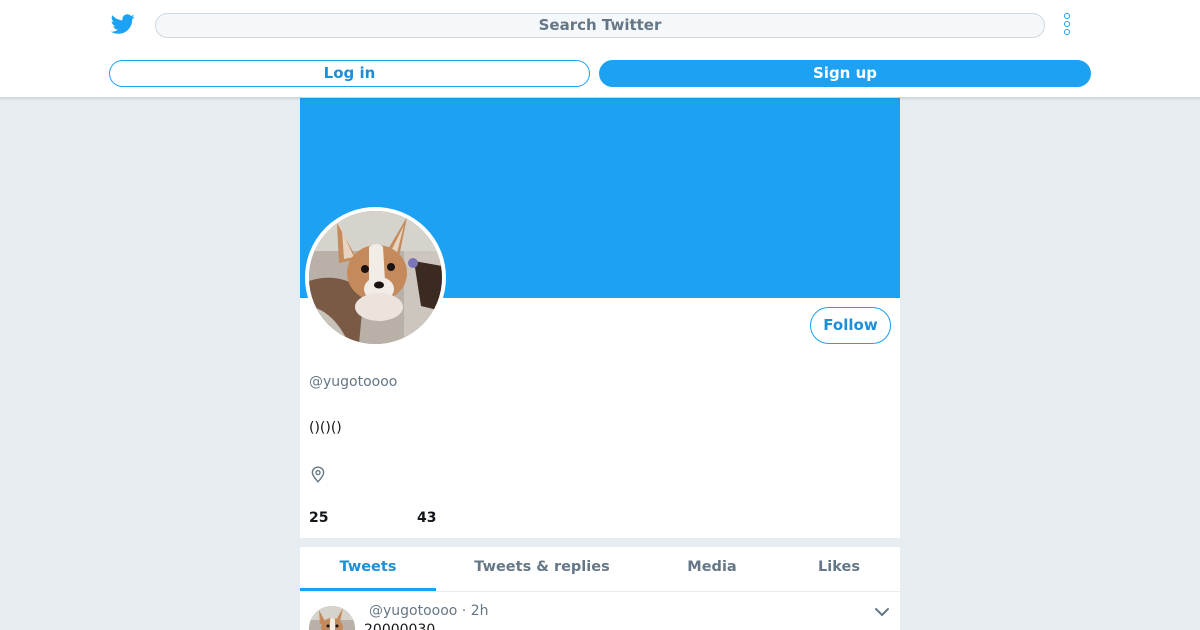  I want to click on chevron-down-icon, so click(882, 612).